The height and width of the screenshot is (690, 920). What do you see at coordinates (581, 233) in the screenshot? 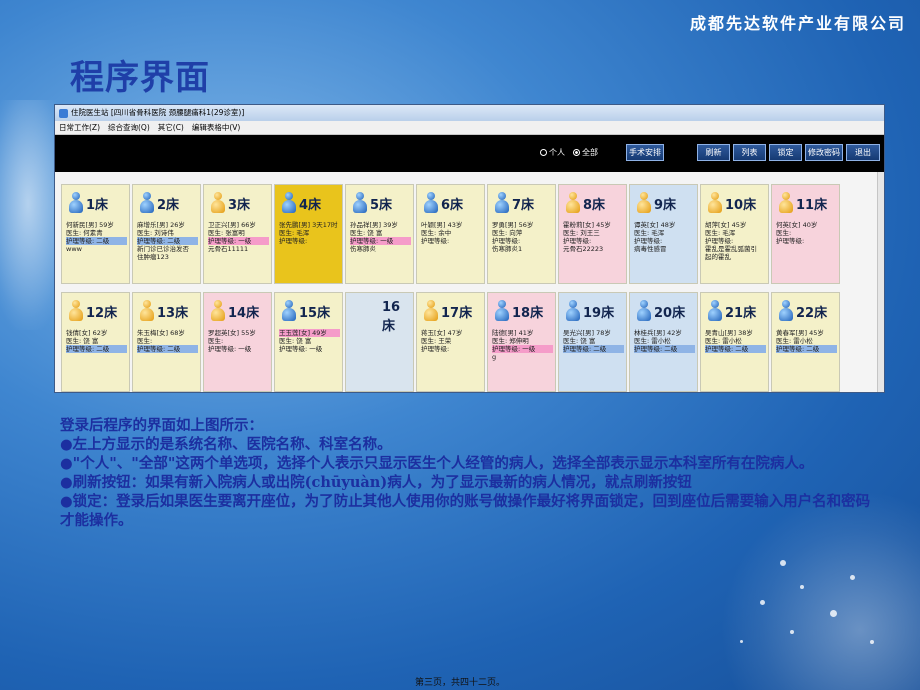
I see `patient-info-line: 医生: 刘王三` at bounding box center [581, 233].